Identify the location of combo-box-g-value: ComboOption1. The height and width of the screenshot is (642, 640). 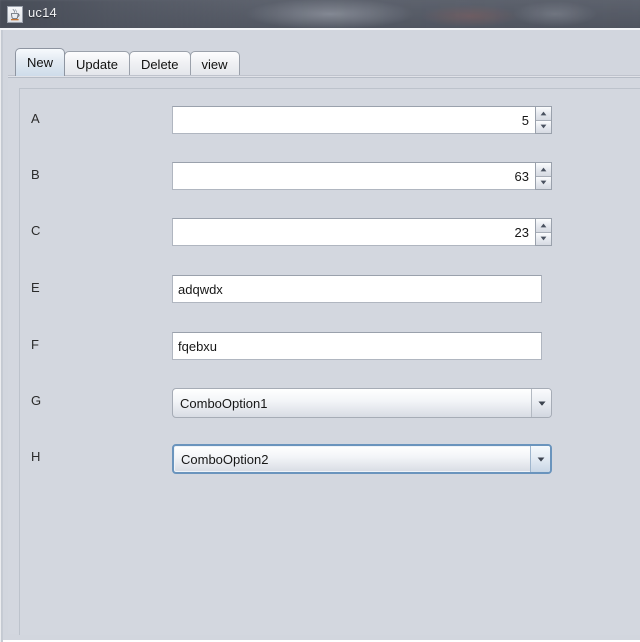
(224, 403).